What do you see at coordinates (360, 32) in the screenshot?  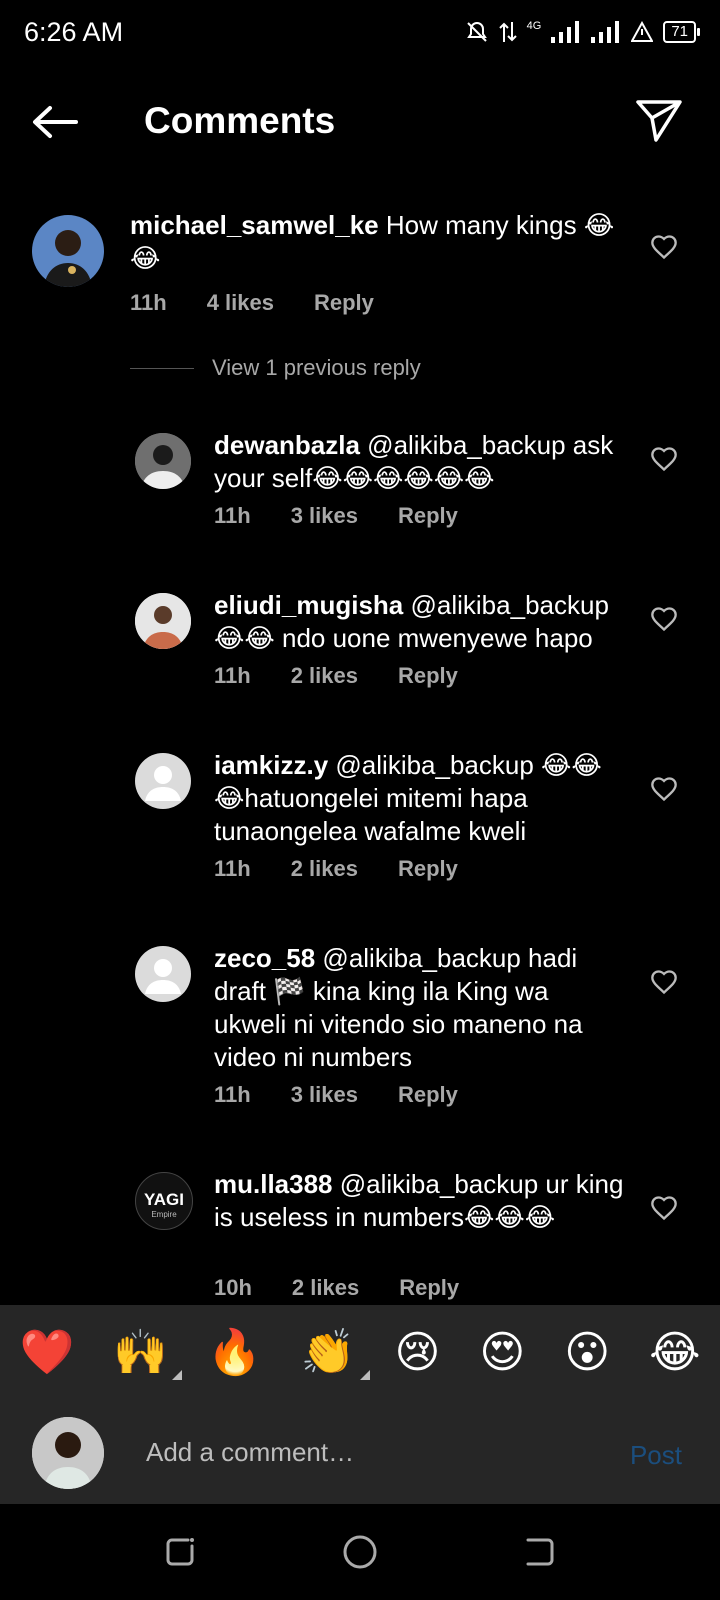 I see `status-bar: 6:26 AM 4G 71` at bounding box center [360, 32].